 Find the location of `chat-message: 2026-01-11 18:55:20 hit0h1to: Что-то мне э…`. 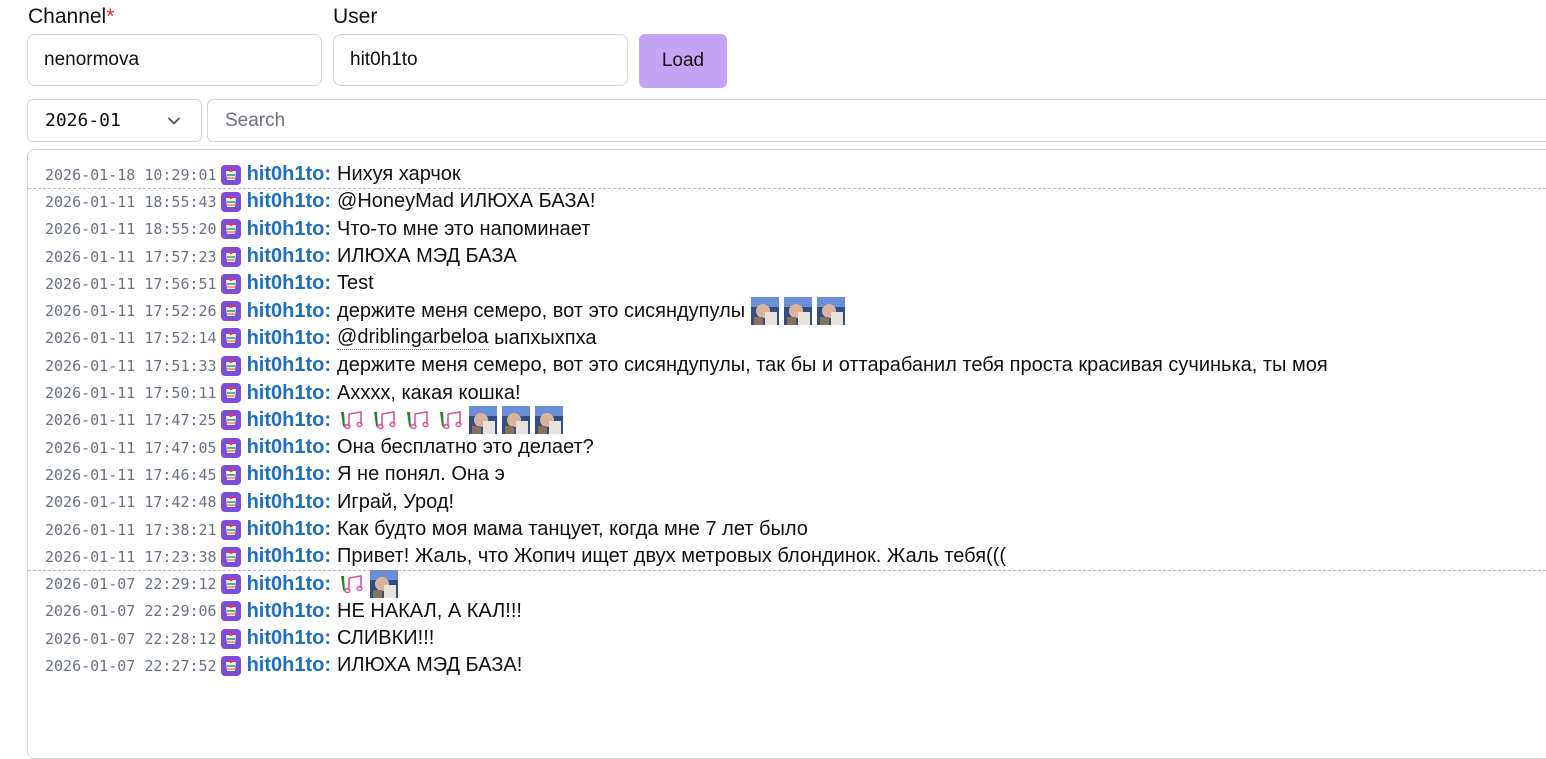

chat-message: 2026-01-11 18:55:20 hit0h1to: Что-то мне э… is located at coordinates (787, 229).